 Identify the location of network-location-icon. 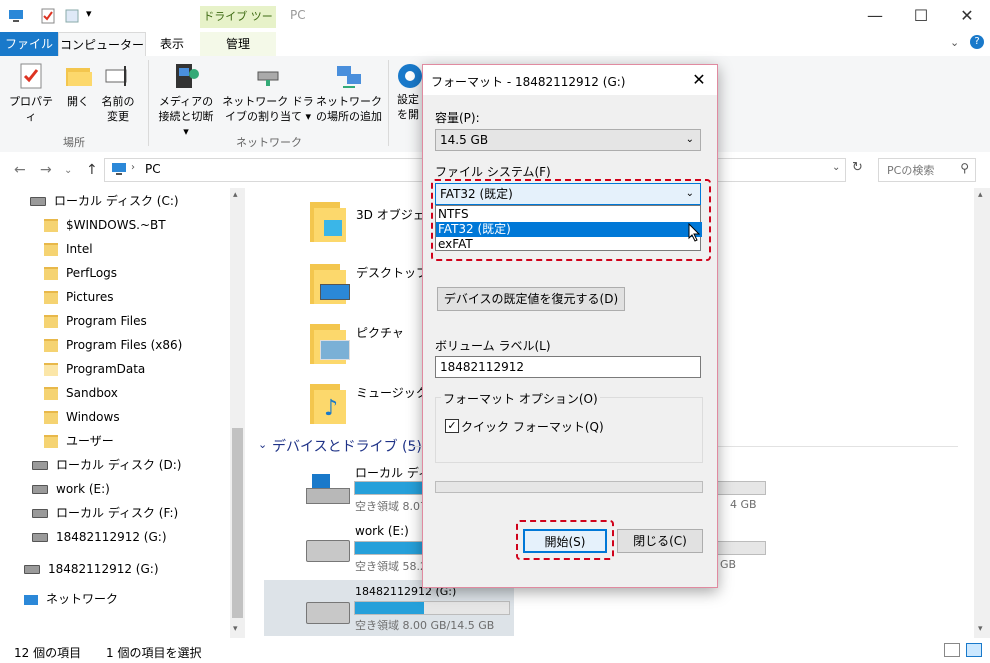
(349, 76).